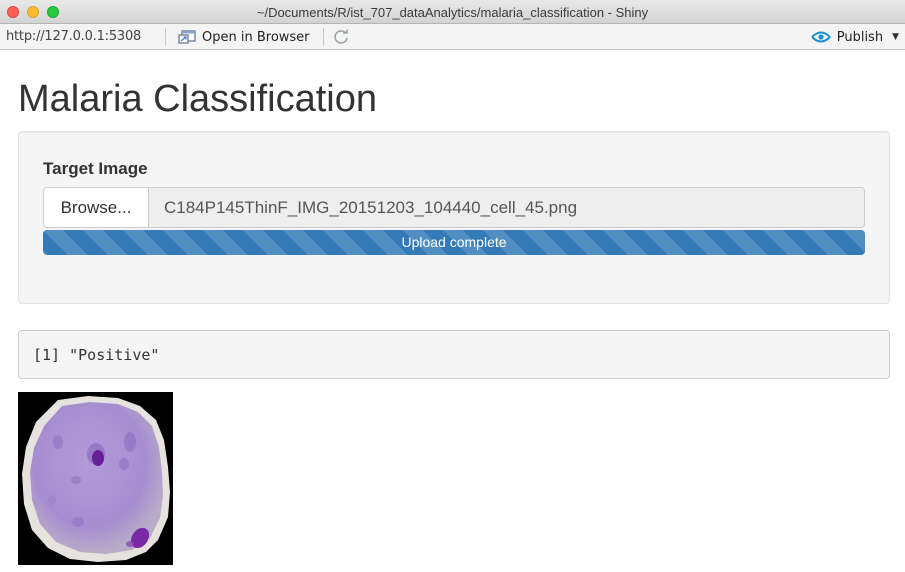  What do you see at coordinates (165, 37) in the screenshot?
I see `toolbar-divider` at bounding box center [165, 37].